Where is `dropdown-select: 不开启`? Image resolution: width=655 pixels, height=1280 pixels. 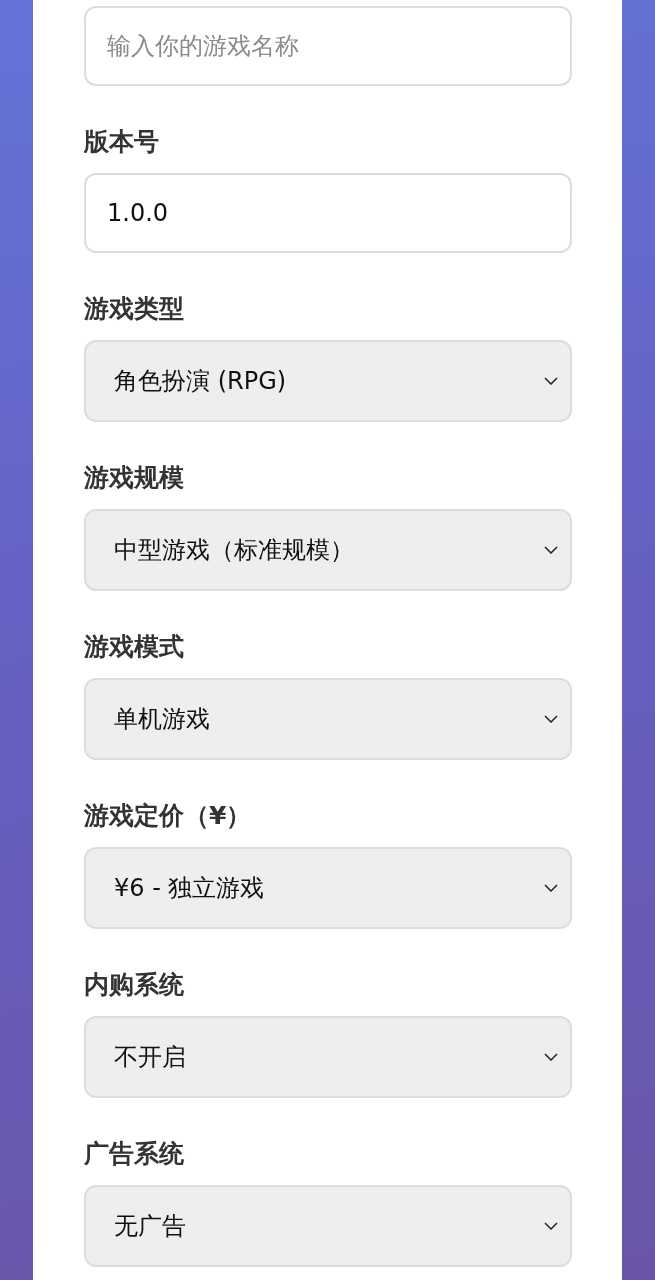 dropdown-select: 不开启 is located at coordinates (328, 1057).